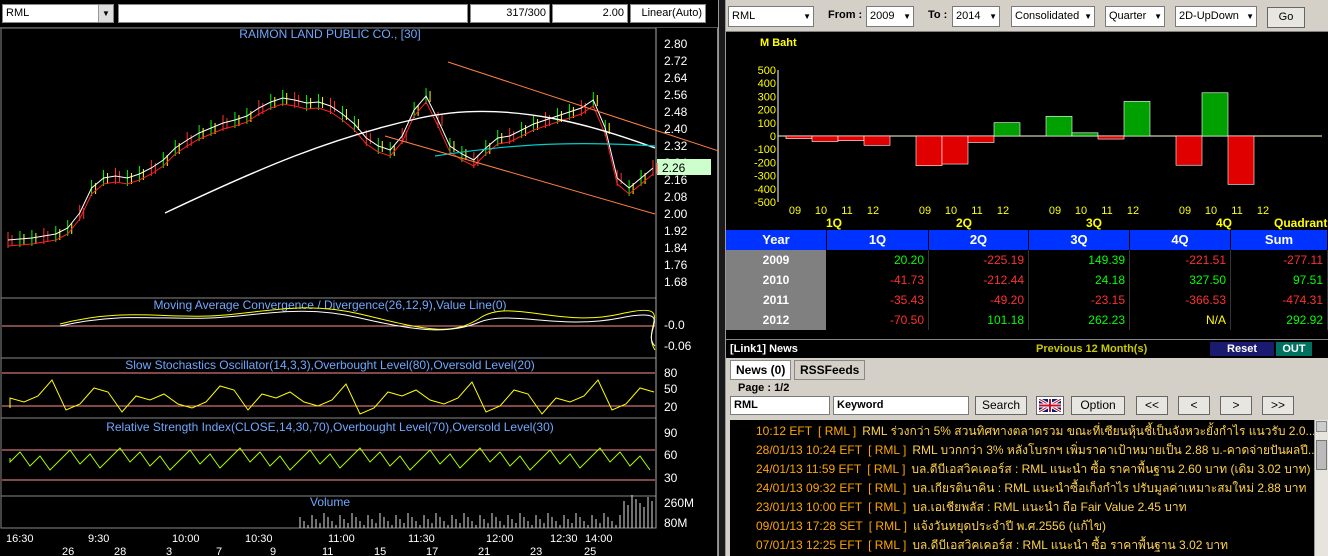 The height and width of the screenshot is (556, 1328). Describe the element at coordinates (1278, 405) in the screenshot. I see `nav-last-button: >>` at that location.